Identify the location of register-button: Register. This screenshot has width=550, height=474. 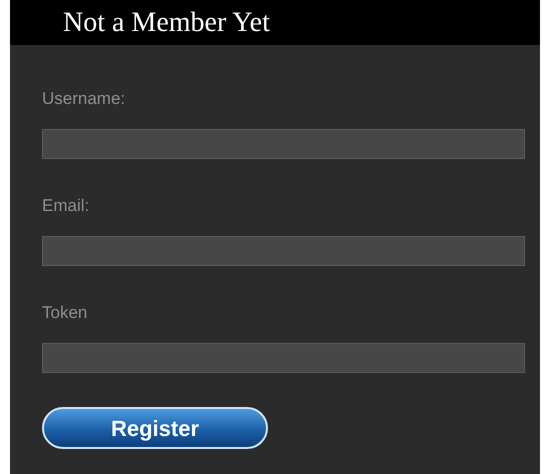
(155, 428).